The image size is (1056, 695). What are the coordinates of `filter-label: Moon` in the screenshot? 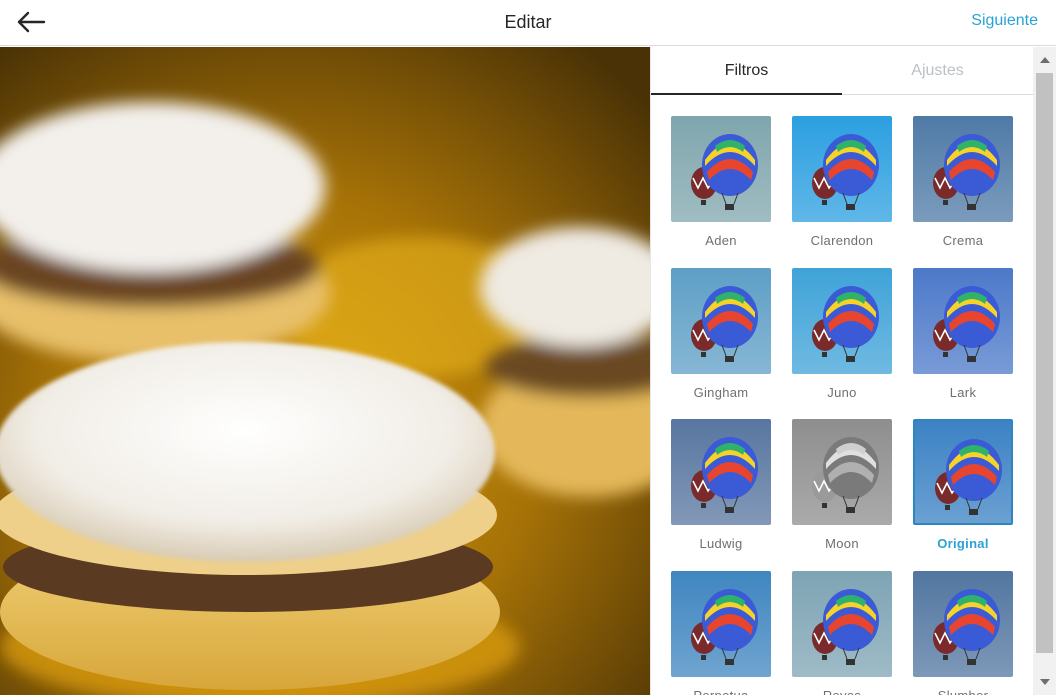 It's located at (842, 543).